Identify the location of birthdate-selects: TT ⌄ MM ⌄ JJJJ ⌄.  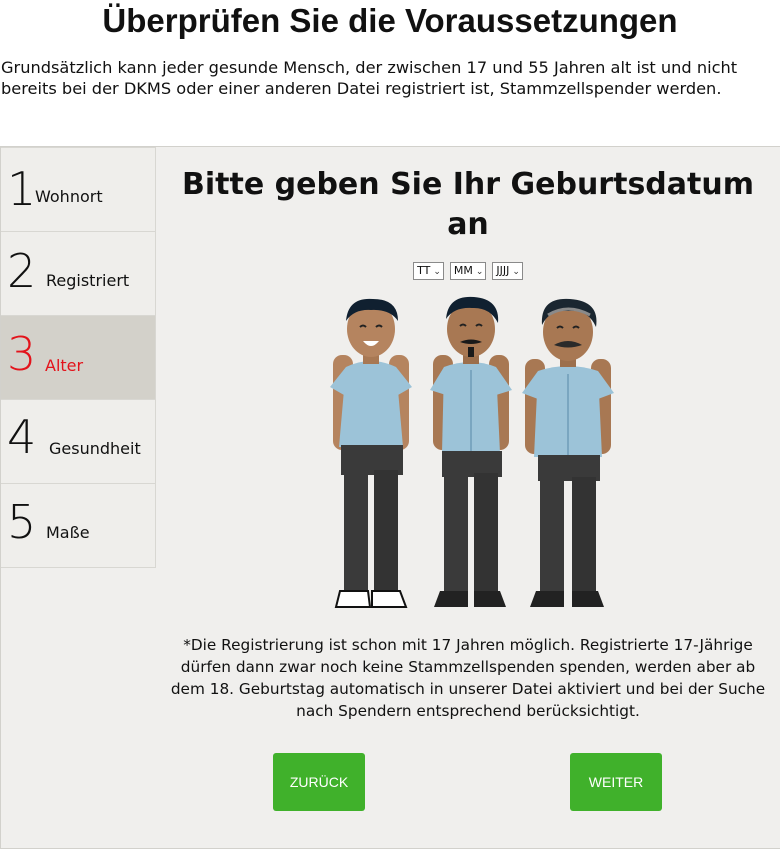
(468, 271).